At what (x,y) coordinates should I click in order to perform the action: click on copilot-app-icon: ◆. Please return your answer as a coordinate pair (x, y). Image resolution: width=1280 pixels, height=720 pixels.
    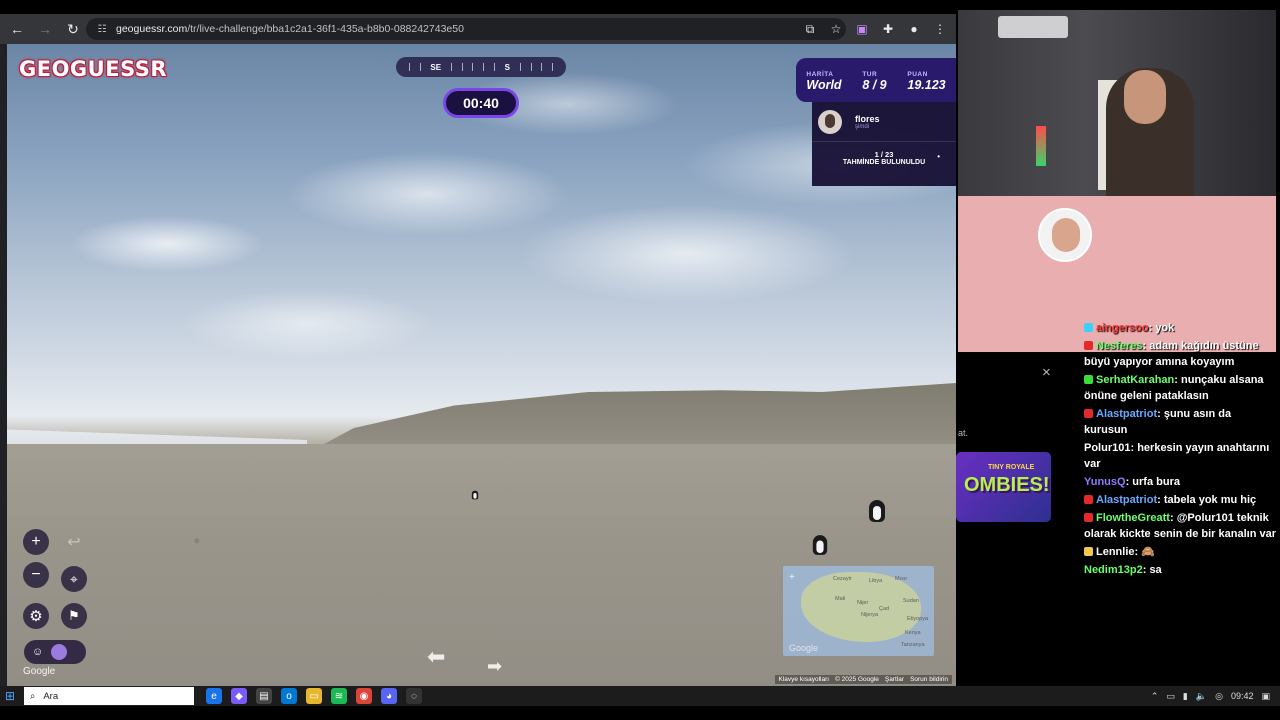
    Looking at the image, I should click on (239, 696).